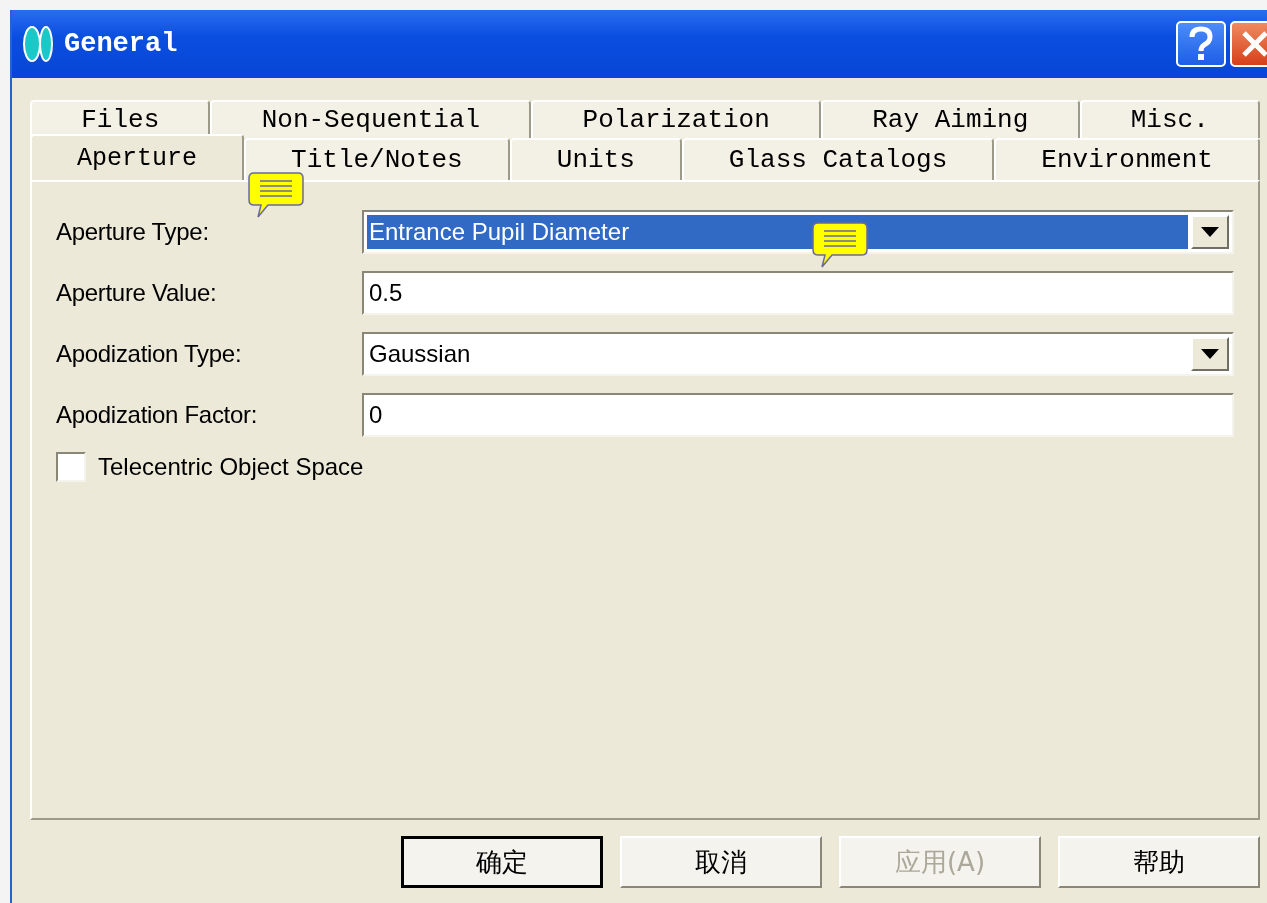 This screenshot has width=1267, height=903. What do you see at coordinates (377, 159) in the screenshot?
I see `tab: Title/Notes` at bounding box center [377, 159].